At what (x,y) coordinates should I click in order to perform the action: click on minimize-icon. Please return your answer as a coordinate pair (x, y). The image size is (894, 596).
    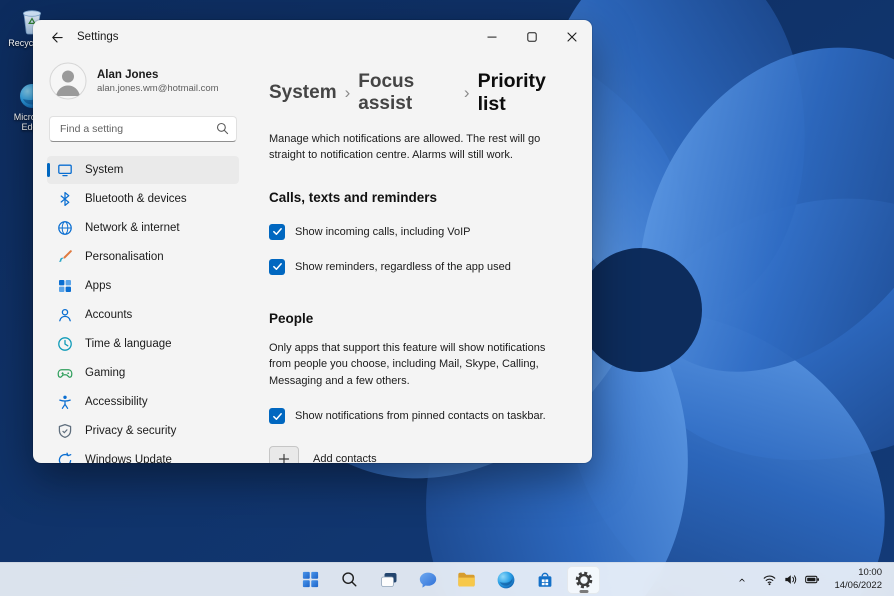
    Looking at the image, I should click on (492, 37).